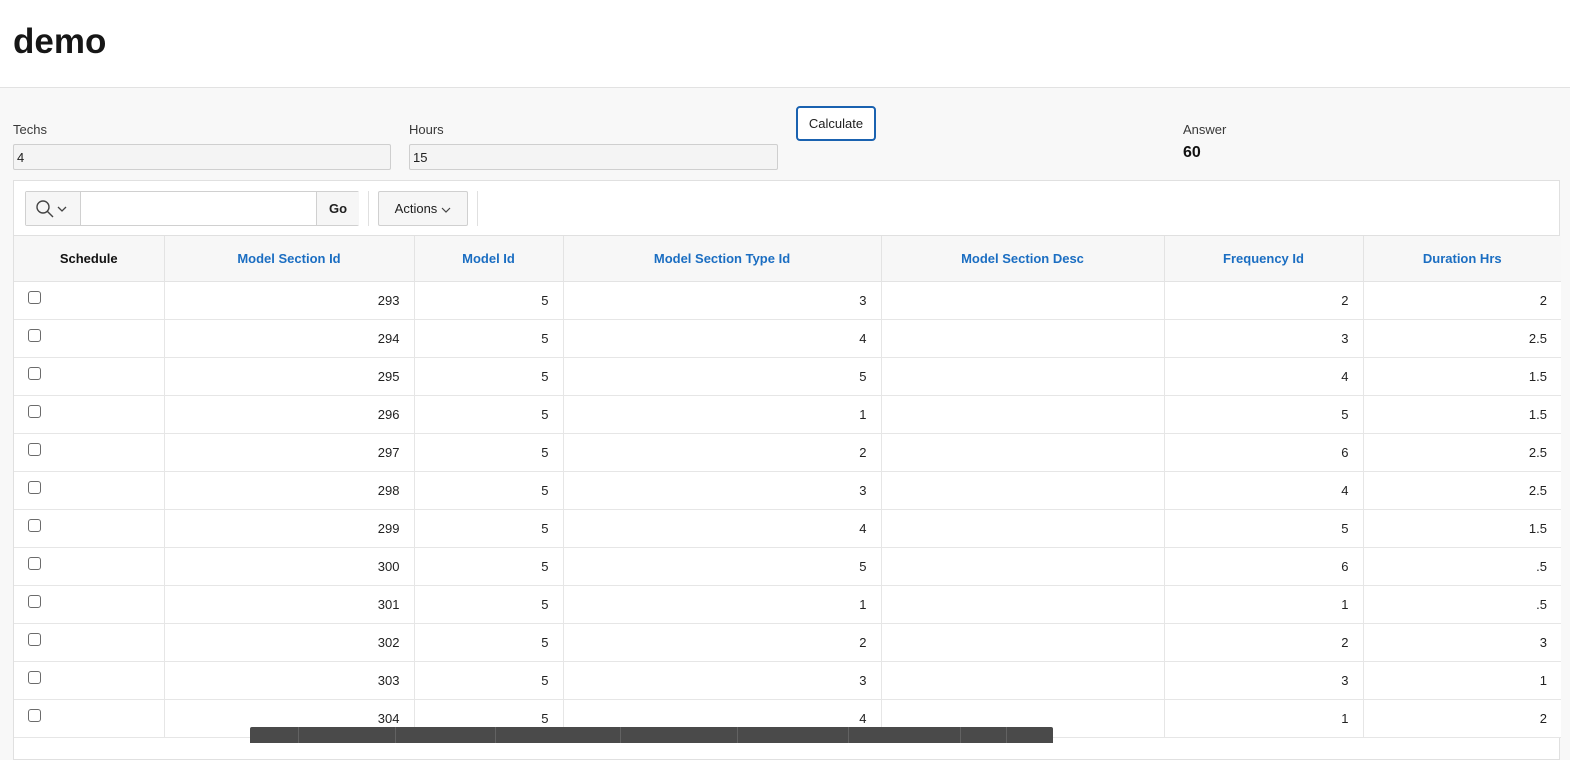 Image resolution: width=1570 pixels, height=760 pixels. I want to click on duration-hrs-cell: 1, so click(1461, 680).